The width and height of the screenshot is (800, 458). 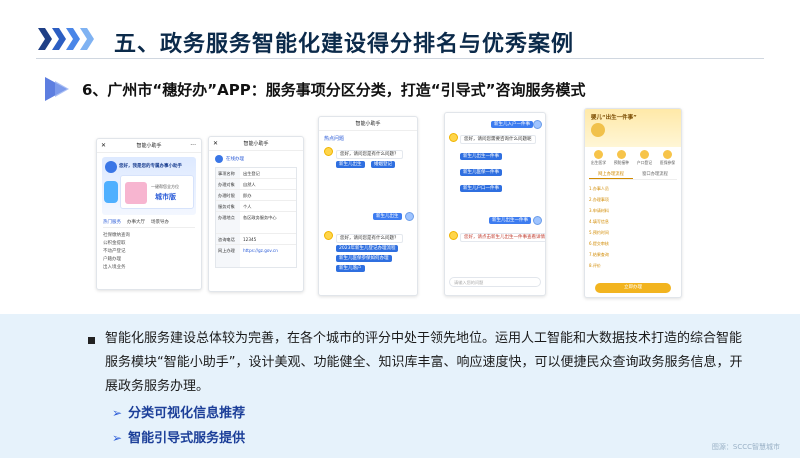 What do you see at coordinates (350, 268) in the screenshot?
I see `option-button: 新生儿落户` at bounding box center [350, 268].